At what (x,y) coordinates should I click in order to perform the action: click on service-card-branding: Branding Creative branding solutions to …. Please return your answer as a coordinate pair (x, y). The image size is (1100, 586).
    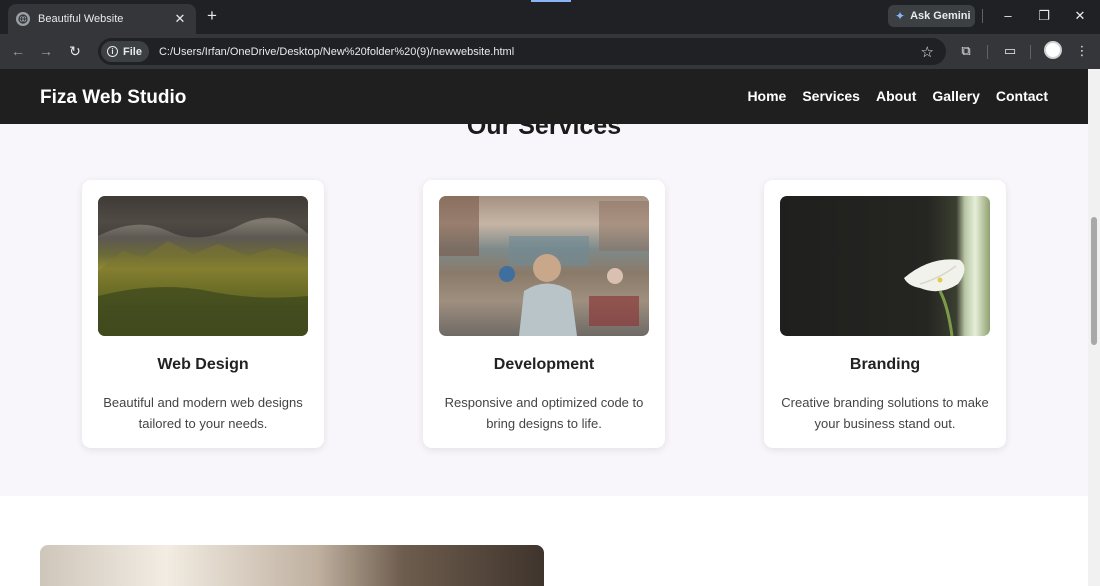
    Looking at the image, I should click on (885, 314).